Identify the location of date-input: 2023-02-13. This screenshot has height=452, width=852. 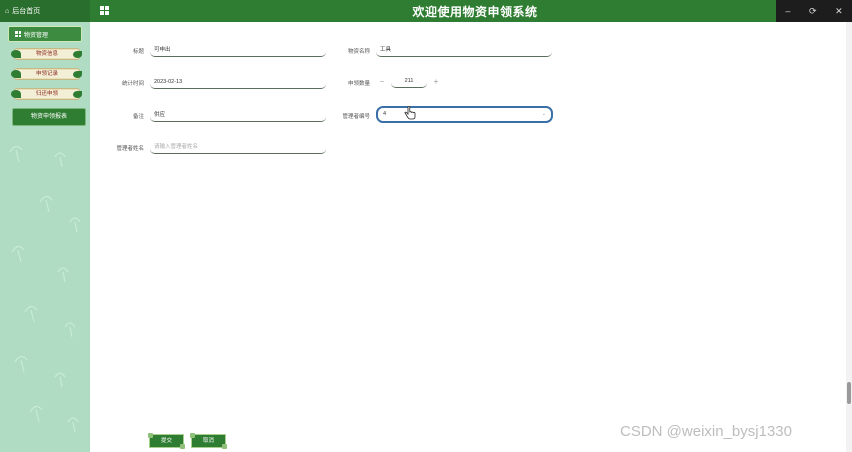
(238, 83).